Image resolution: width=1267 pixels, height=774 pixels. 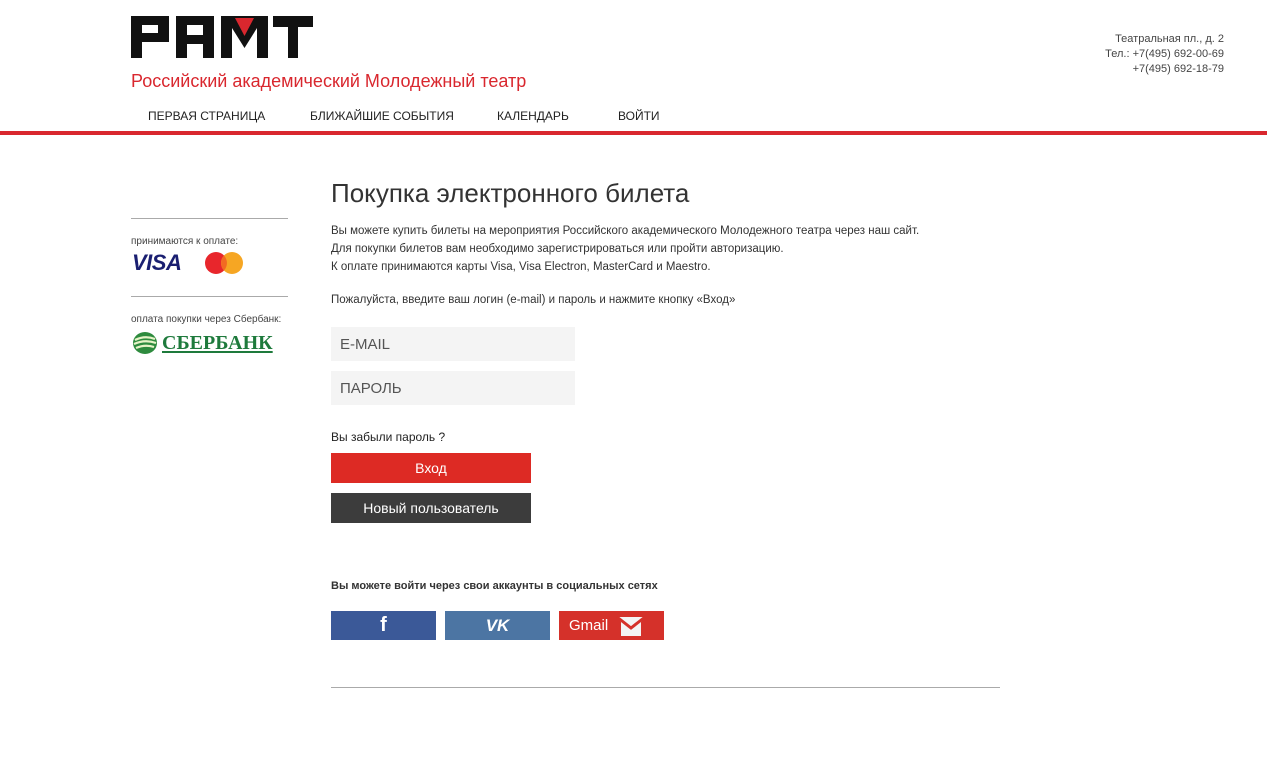 I want to click on facebook-login-button: f, so click(x=383, y=625).